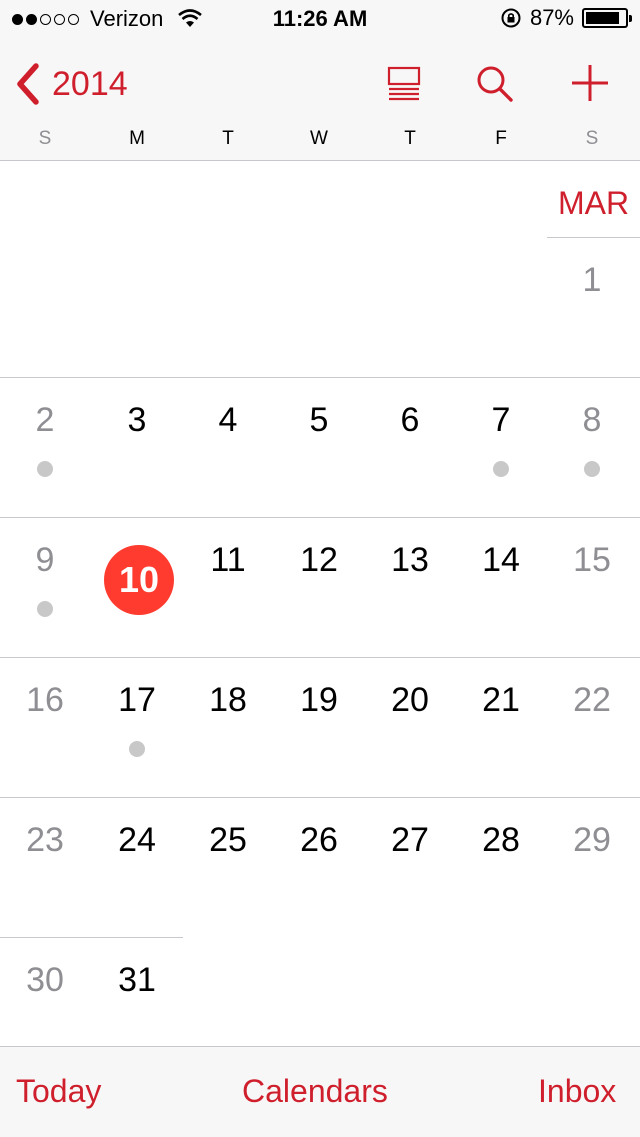 Image resolution: width=640 pixels, height=1137 pixels. I want to click on weekday-label: W, so click(319, 138).